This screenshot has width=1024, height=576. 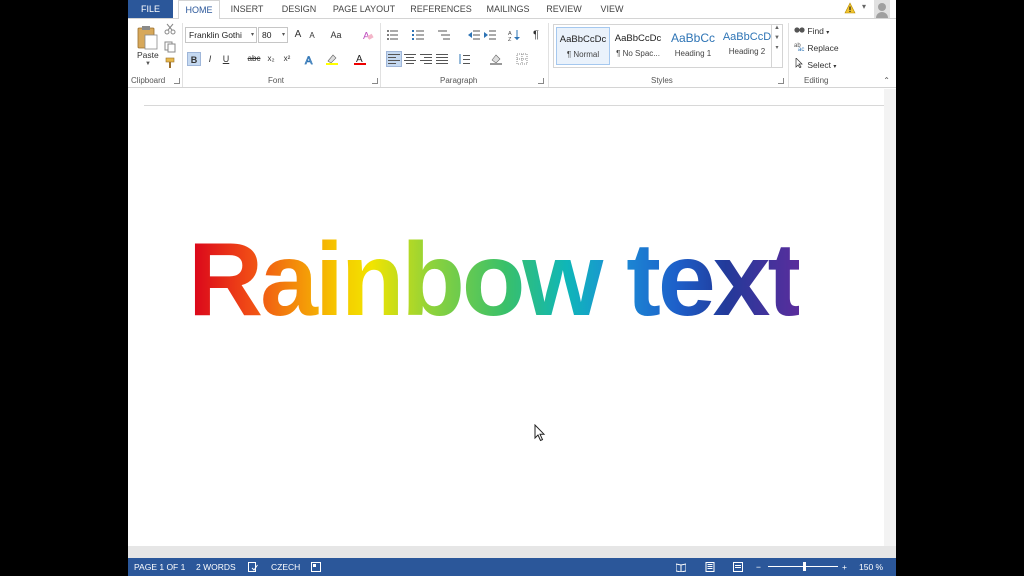 What do you see at coordinates (368, 35) in the screenshot?
I see `clear-formatting-icon: A` at bounding box center [368, 35].